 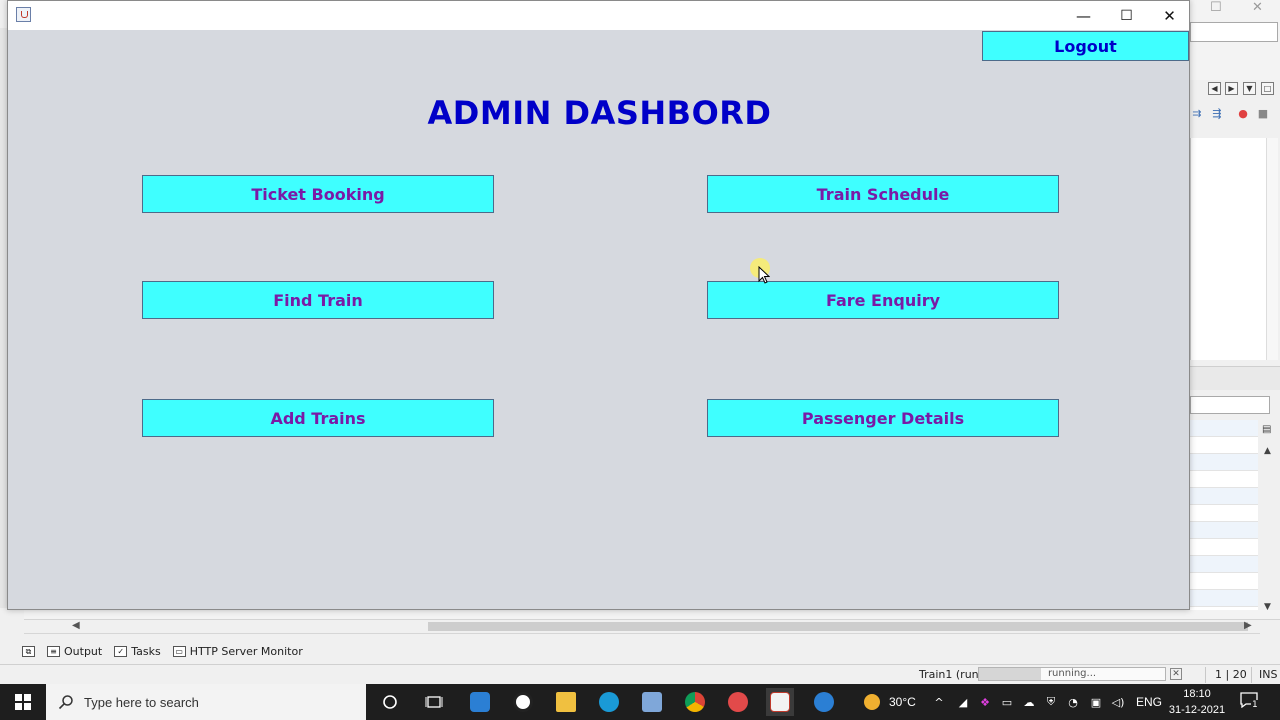 What do you see at coordinates (1263, 114) in the screenshot?
I see `stop-icon: ■` at bounding box center [1263, 114].